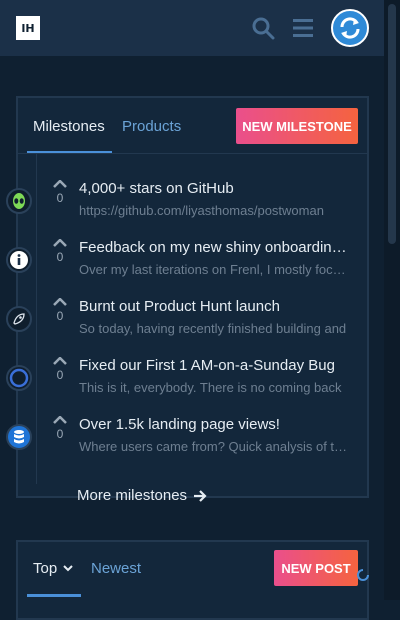  What do you see at coordinates (215, 306) in the screenshot?
I see `milestone-title: Burnt out Product Hunt launch` at bounding box center [215, 306].